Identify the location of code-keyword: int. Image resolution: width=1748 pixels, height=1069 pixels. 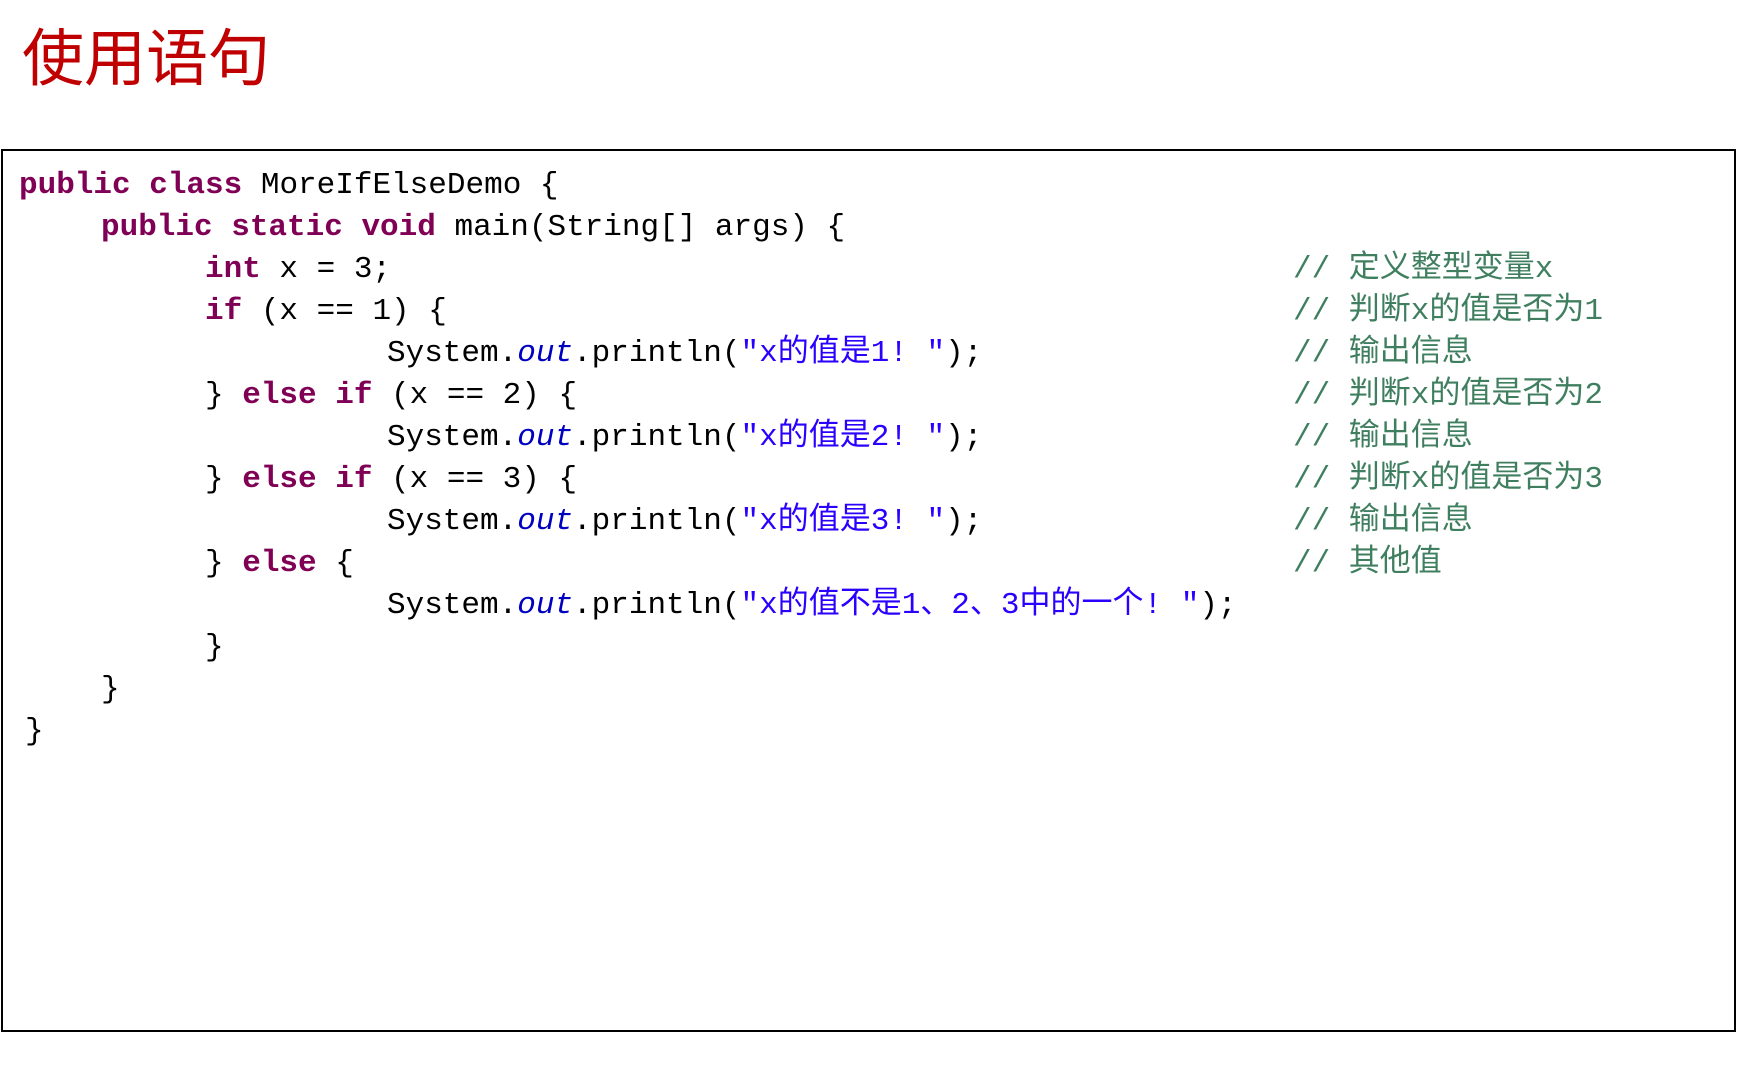
(233, 269).